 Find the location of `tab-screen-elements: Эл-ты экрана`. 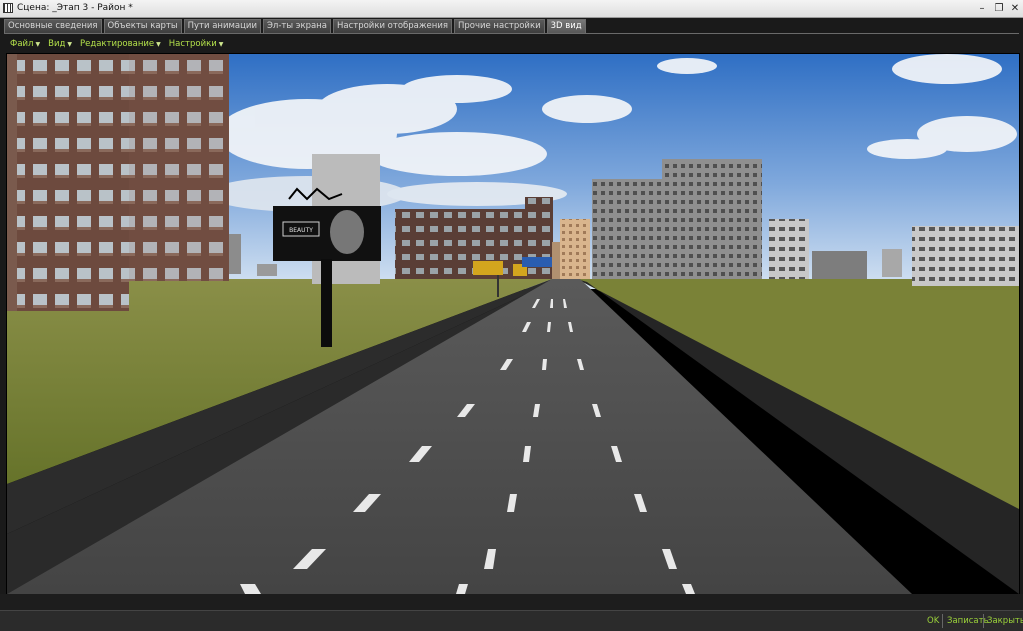

tab-screen-elements: Эл-ты экрана is located at coordinates (296, 26).